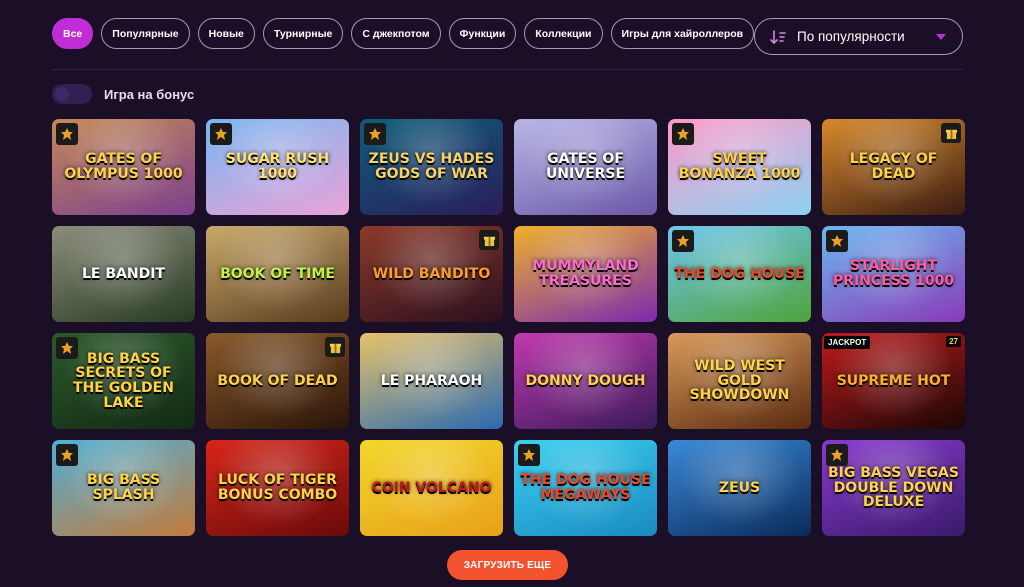 The width and height of the screenshot is (1024, 587). I want to click on filter-chip: Функции, so click(482, 33).